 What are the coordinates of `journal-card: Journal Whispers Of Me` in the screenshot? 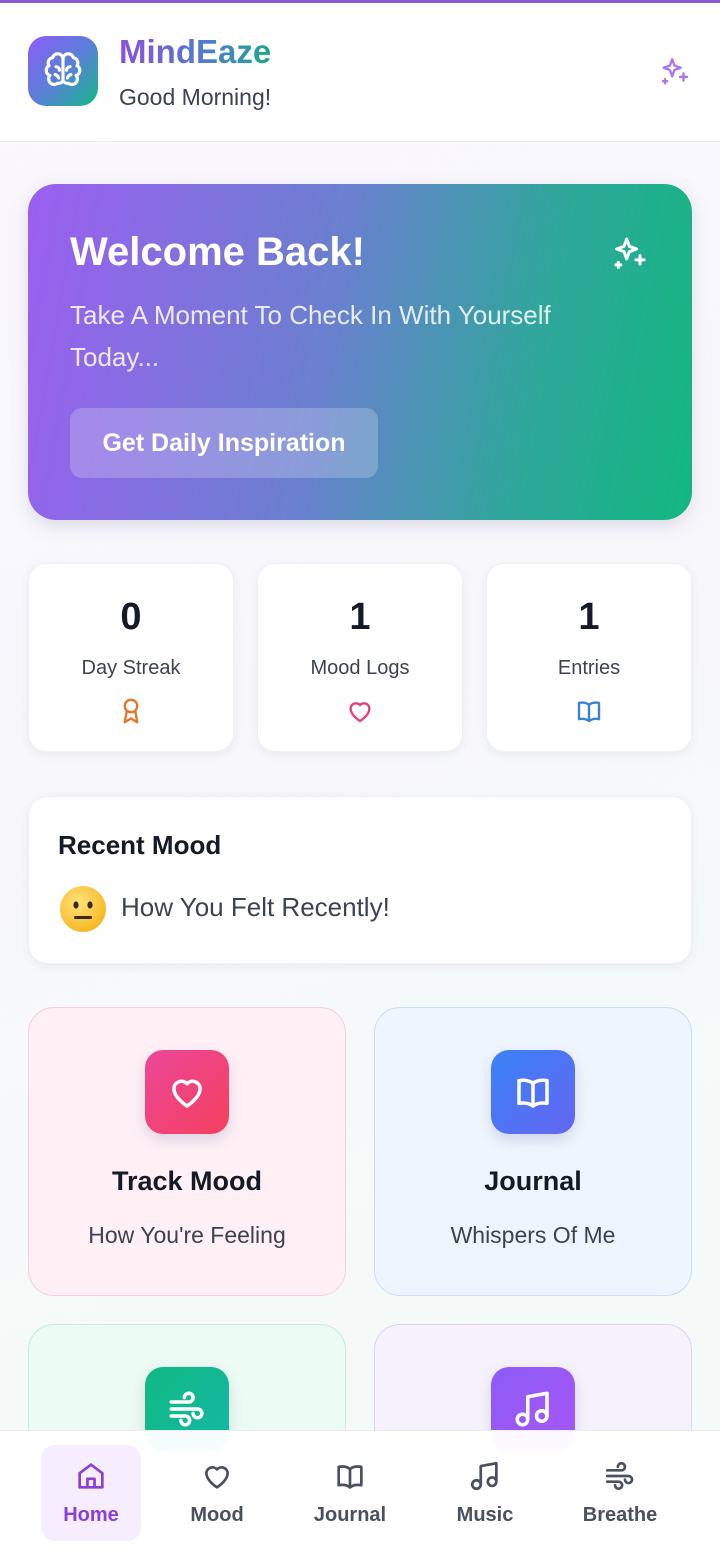 It's located at (533, 1151).